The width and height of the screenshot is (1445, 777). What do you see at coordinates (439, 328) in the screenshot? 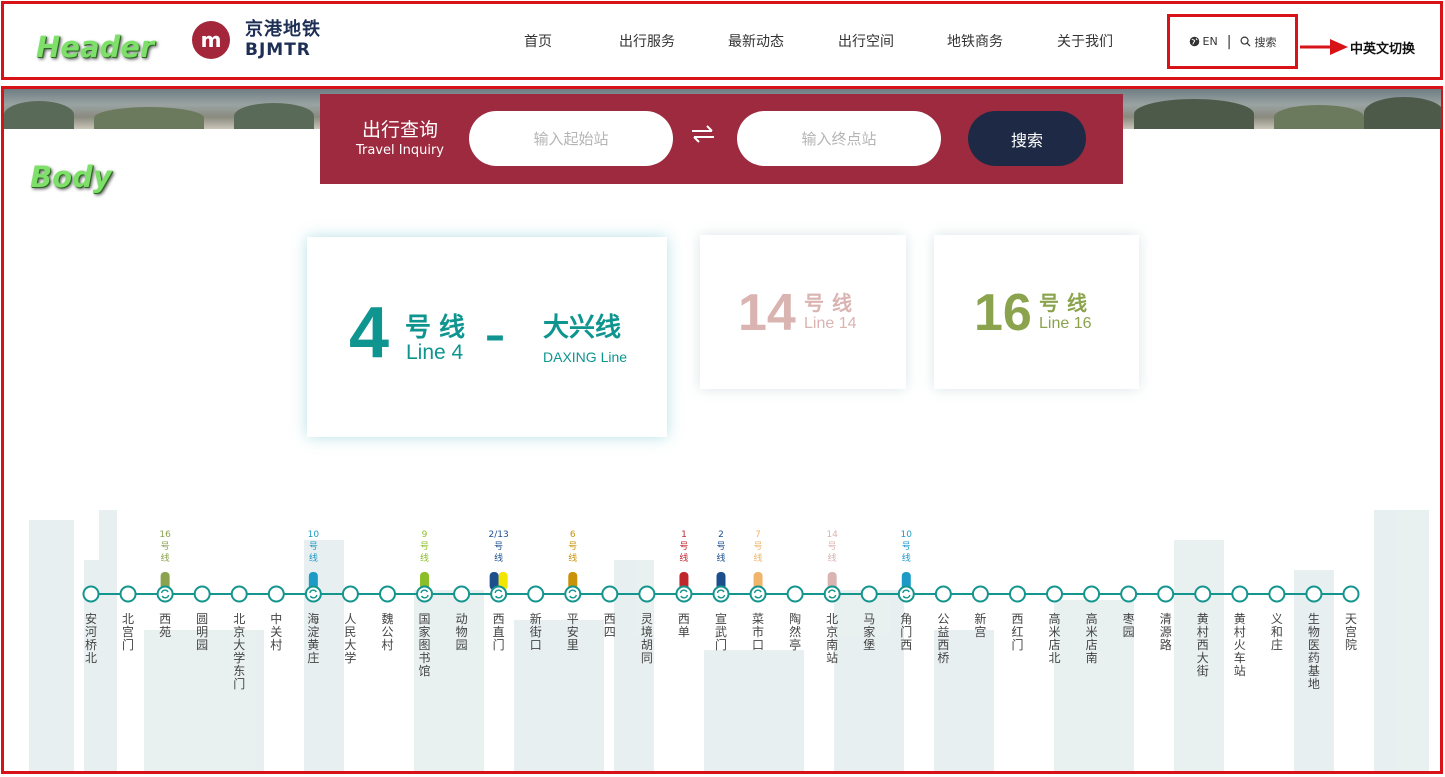
I see `line4-hao: 号线` at bounding box center [439, 328].